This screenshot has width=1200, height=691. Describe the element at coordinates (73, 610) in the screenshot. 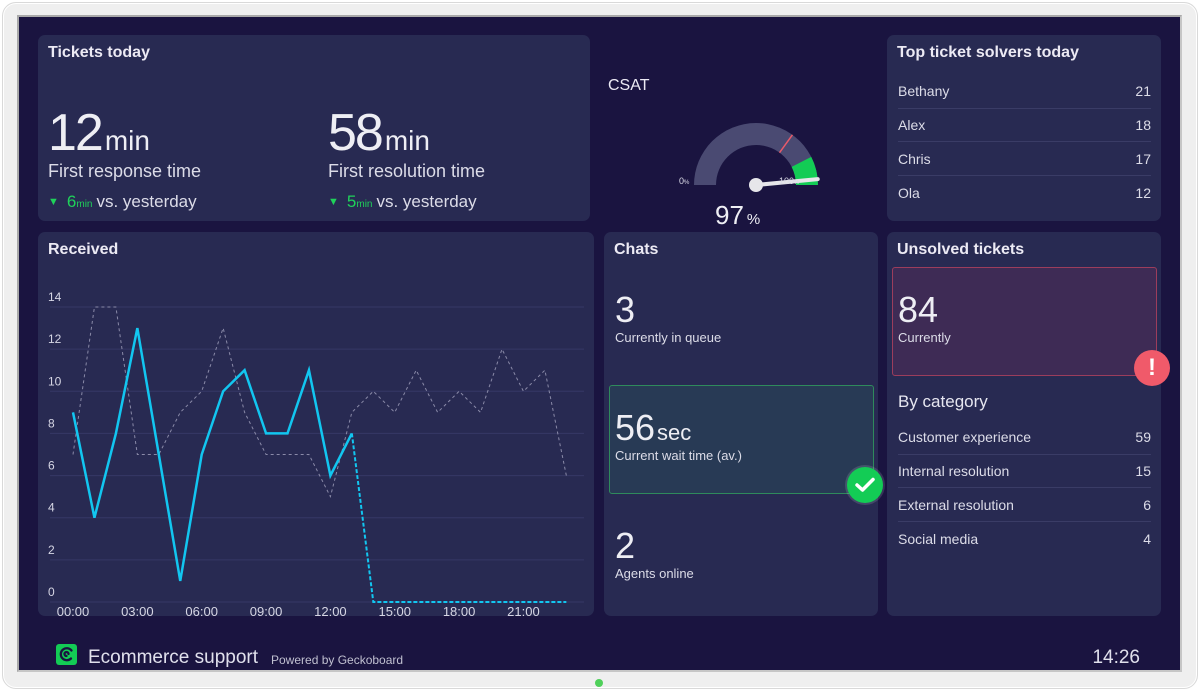

I see `x-tick-label: 00:00` at that location.